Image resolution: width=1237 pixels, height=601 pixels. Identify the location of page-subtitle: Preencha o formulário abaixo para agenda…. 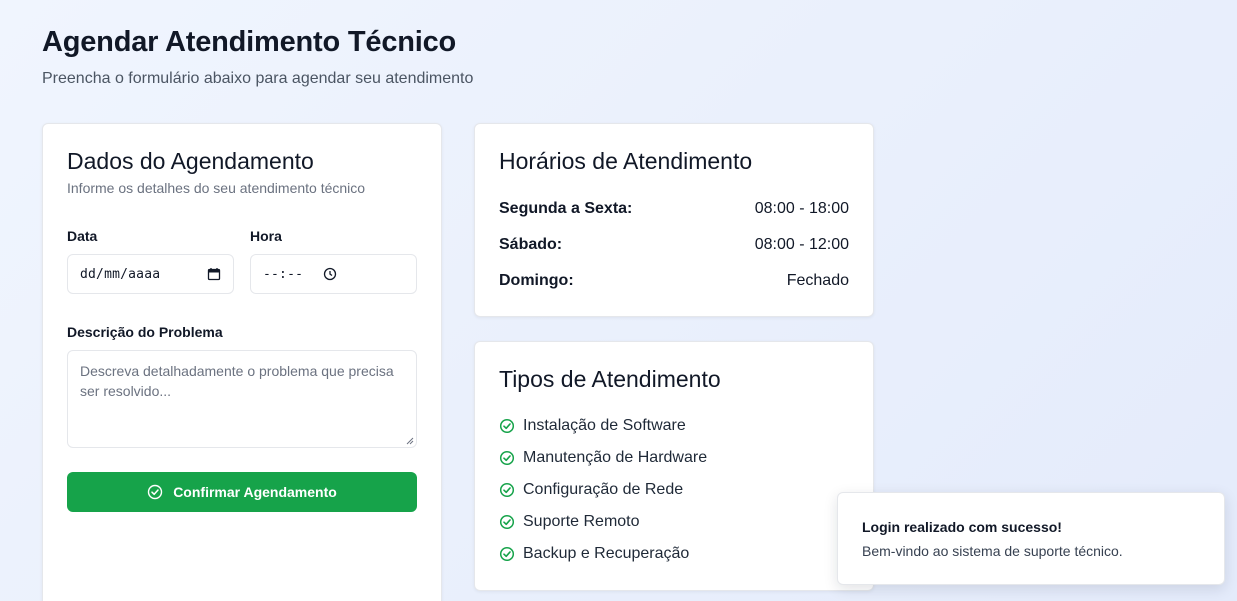
(258, 78).